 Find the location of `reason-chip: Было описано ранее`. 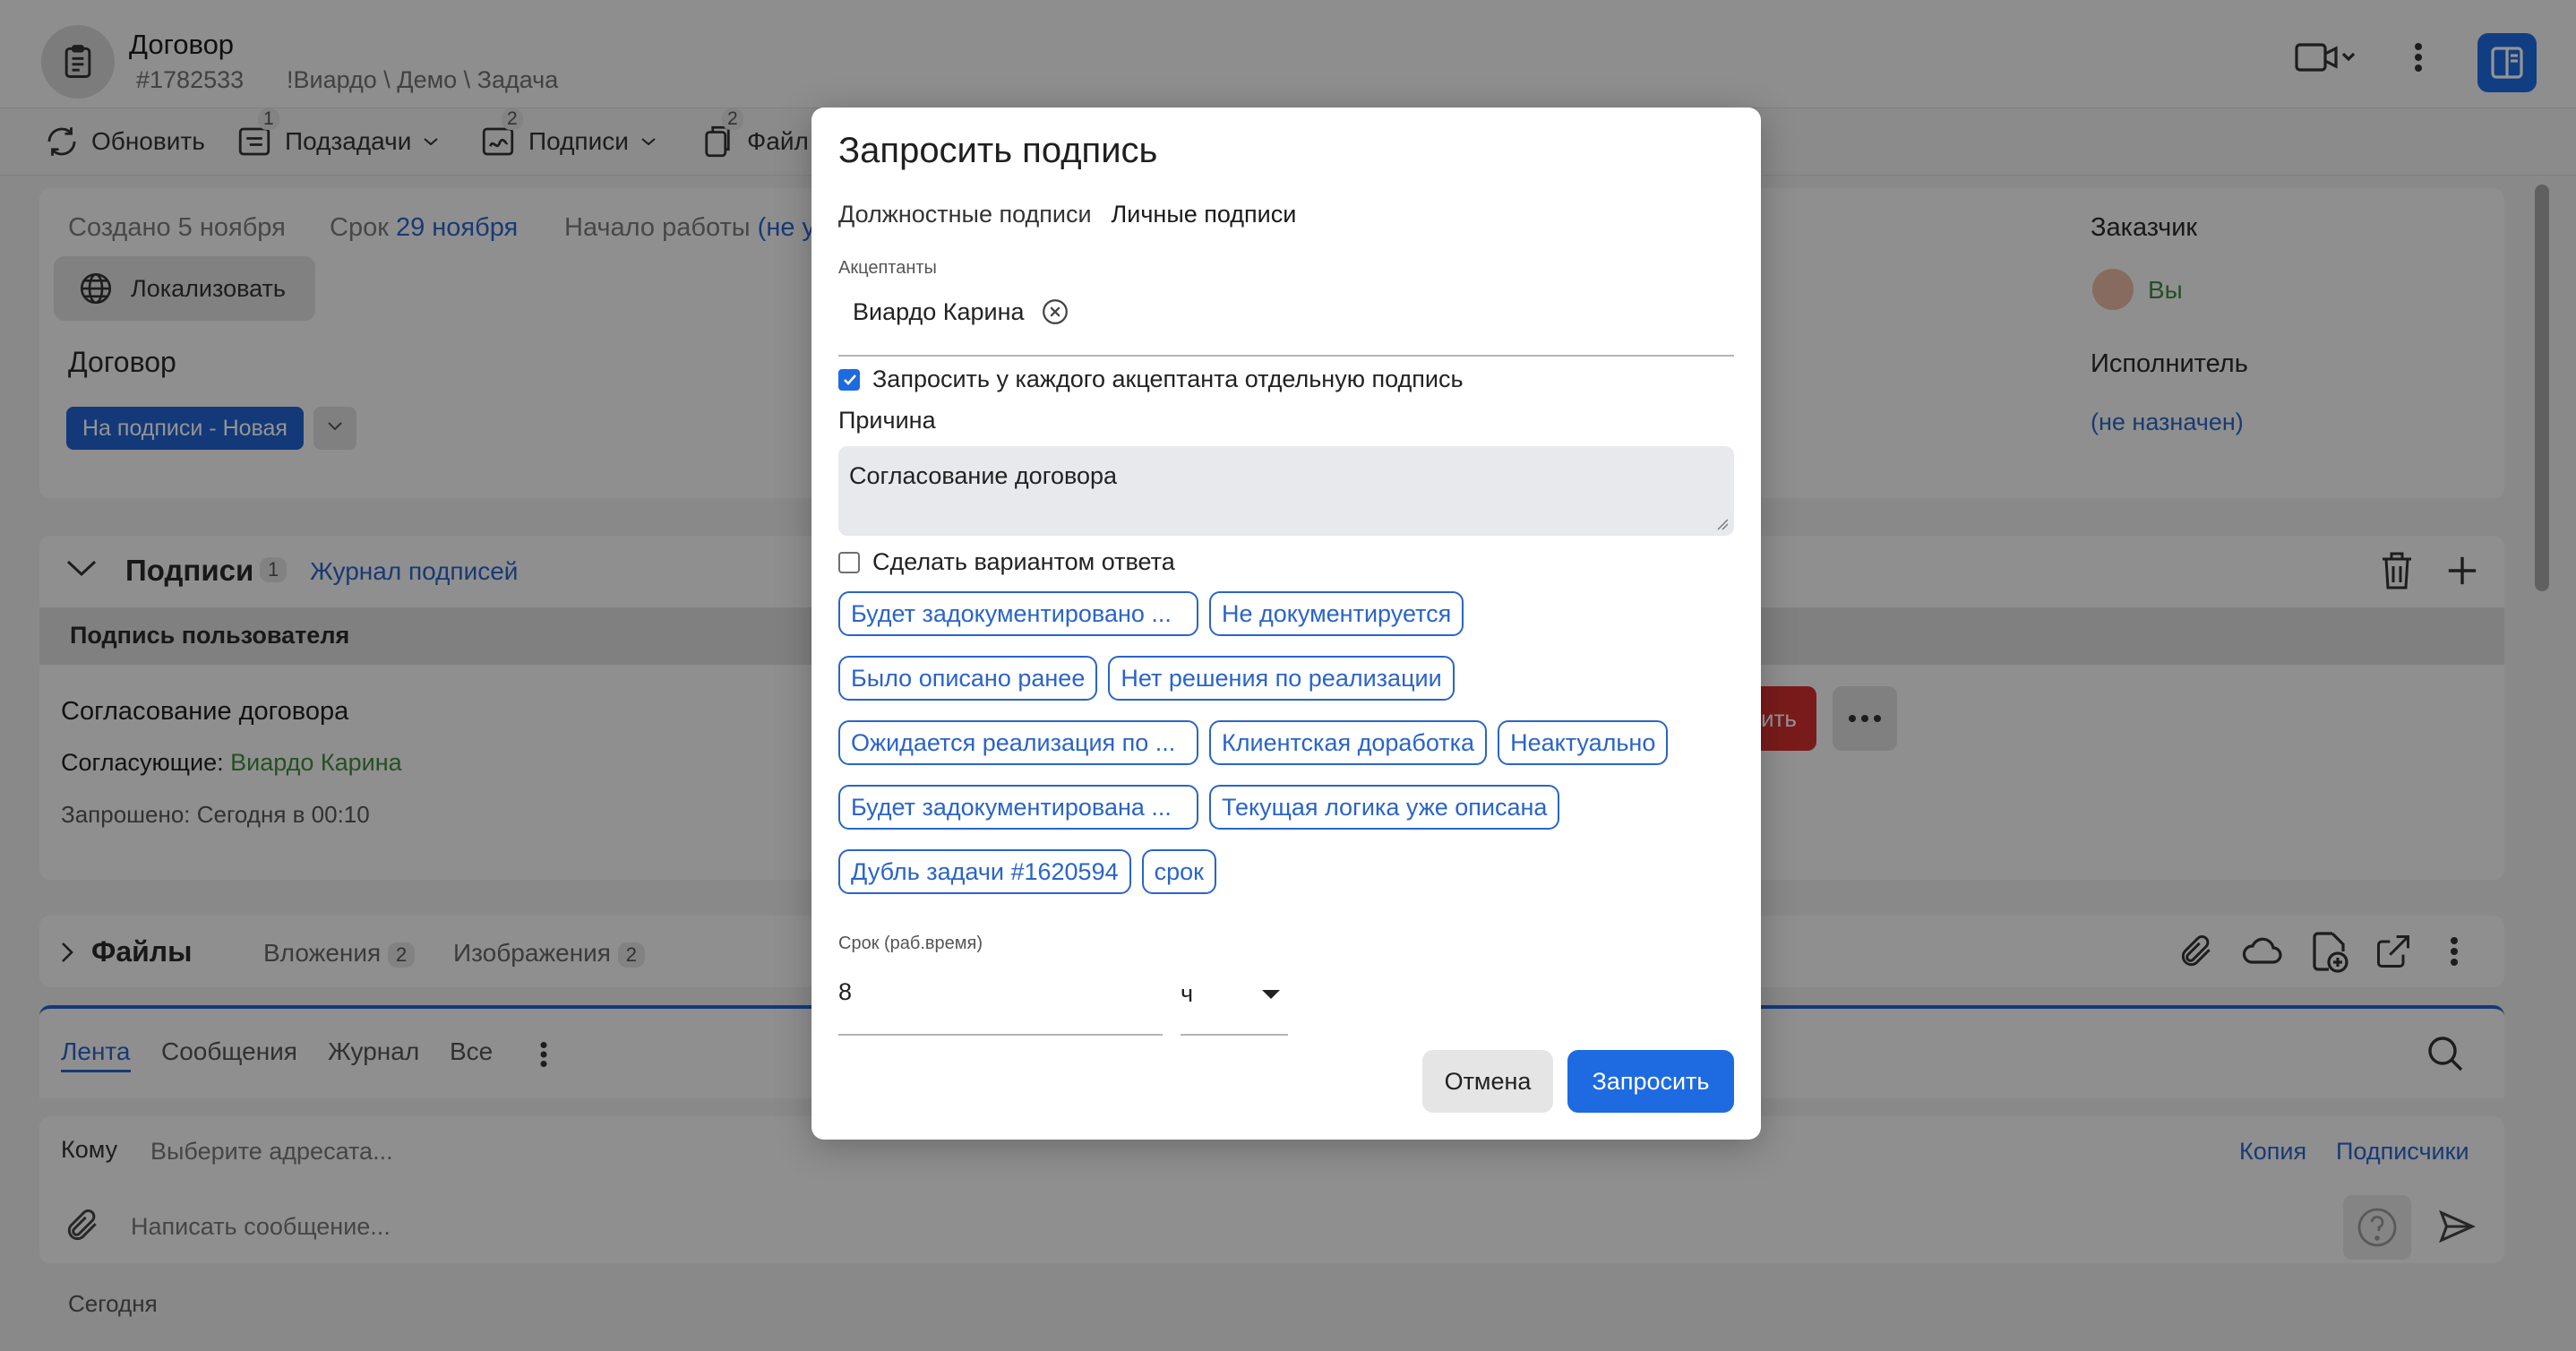

reason-chip: Было описано ранее is located at coordinates (968, 678).